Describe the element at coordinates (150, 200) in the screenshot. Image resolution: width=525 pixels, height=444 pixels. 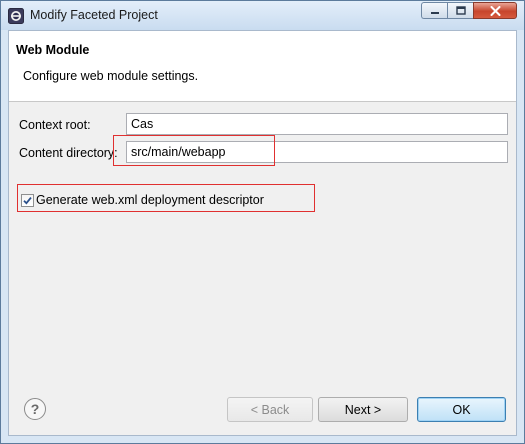
I see `generate-descriptor-label: Generate web.xml deployment descriptor` at that location.